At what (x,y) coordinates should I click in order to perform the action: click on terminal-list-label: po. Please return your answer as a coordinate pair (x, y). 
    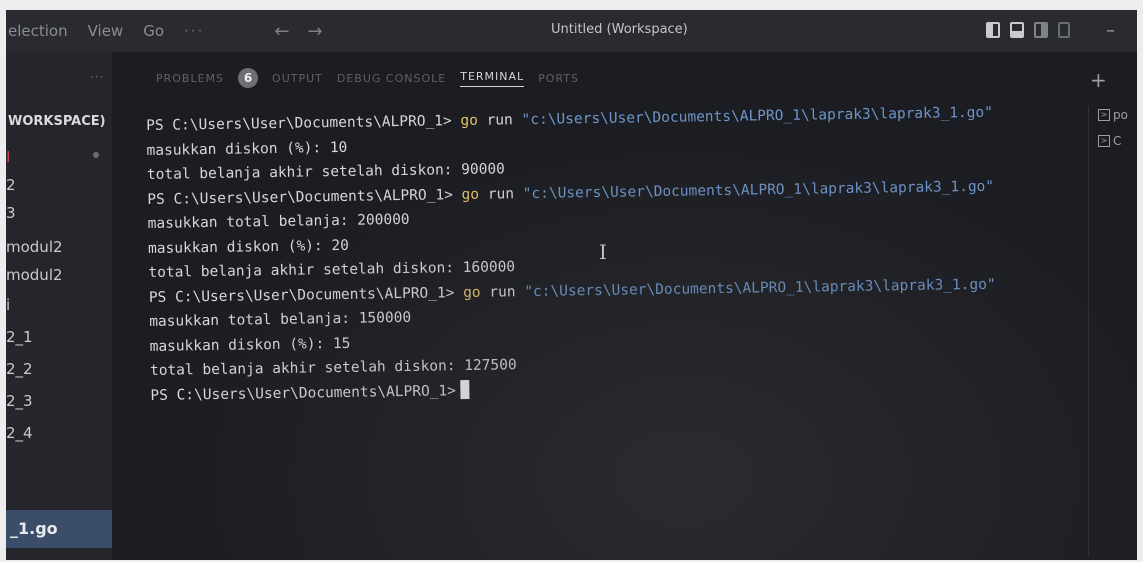
    Looking at the image, I should click on (1120, 115).